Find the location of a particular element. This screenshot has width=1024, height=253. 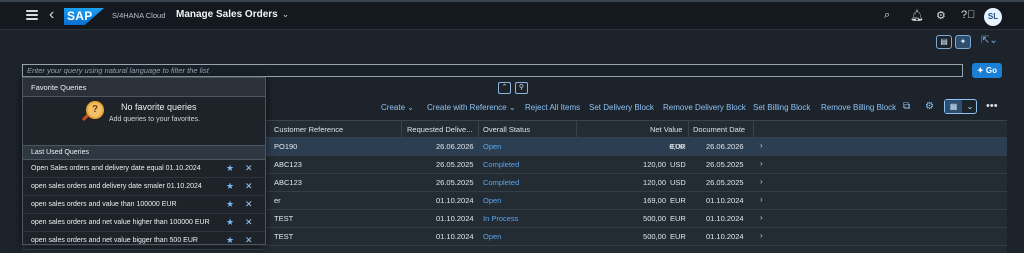

column-overall-status: Overall Status is located at coordinates (506, 129).